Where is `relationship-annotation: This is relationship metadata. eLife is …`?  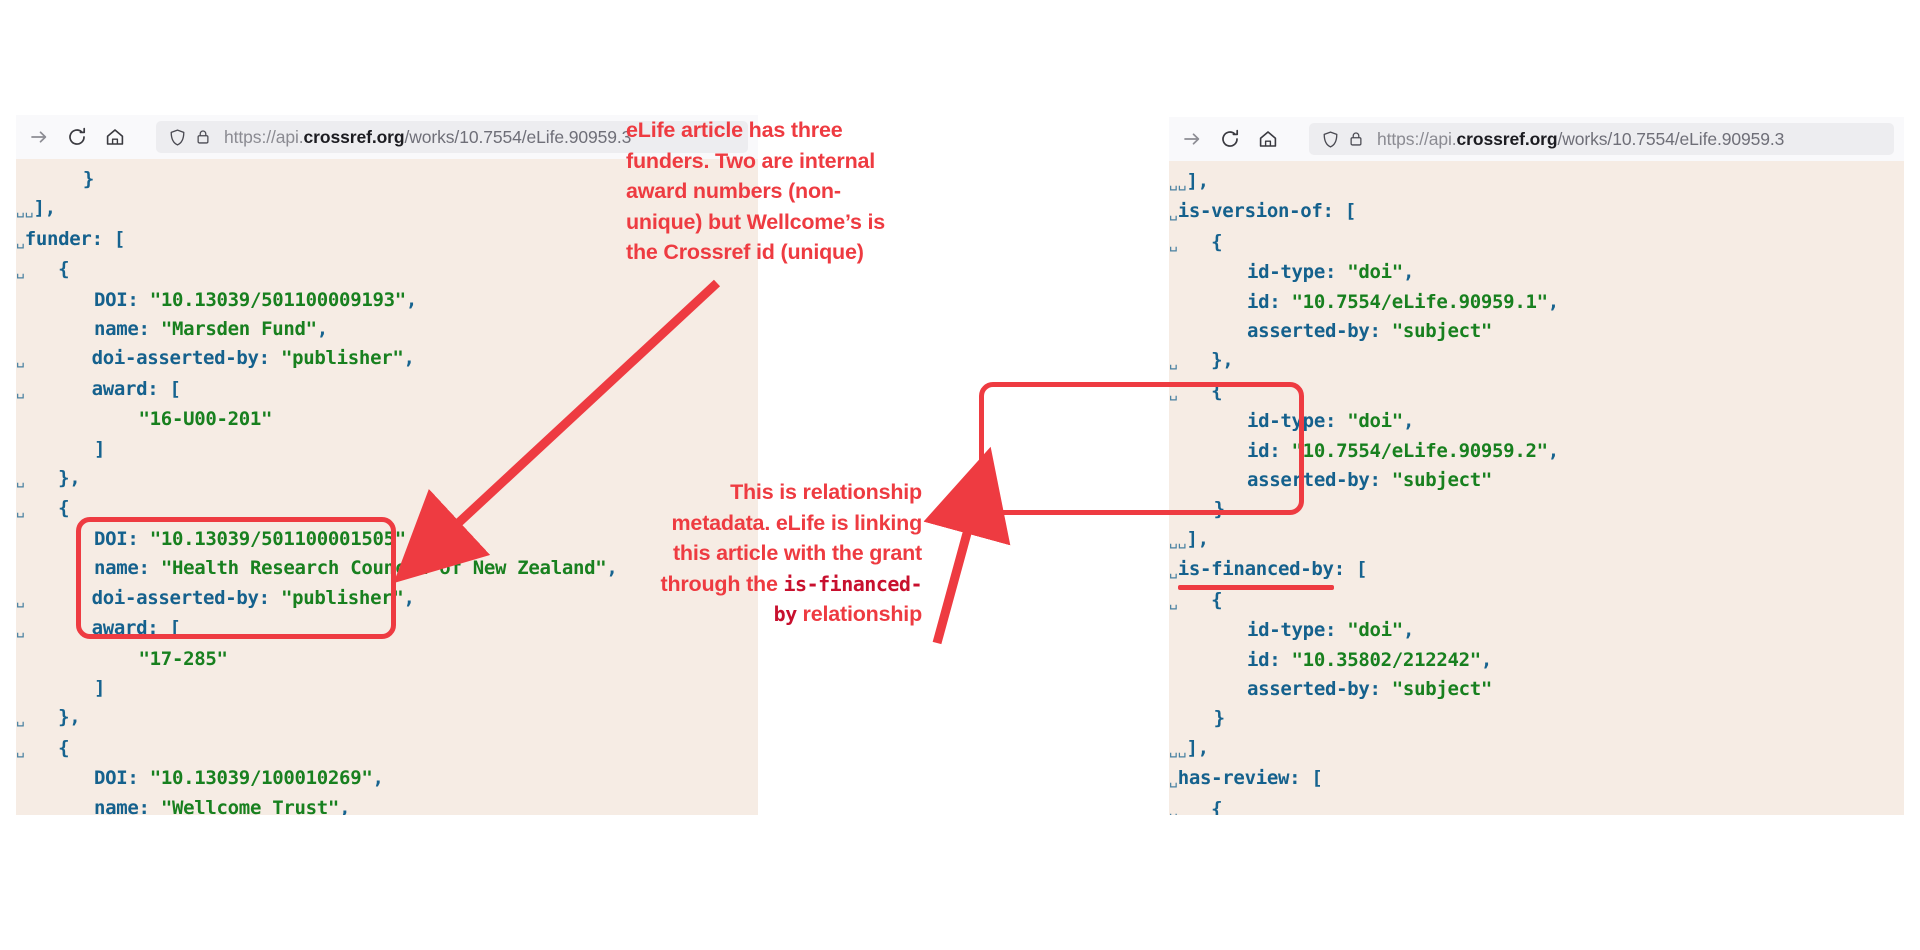
relationship-annotation: This is relationship metadata. eLife is … is located at coordinates (791, 553).